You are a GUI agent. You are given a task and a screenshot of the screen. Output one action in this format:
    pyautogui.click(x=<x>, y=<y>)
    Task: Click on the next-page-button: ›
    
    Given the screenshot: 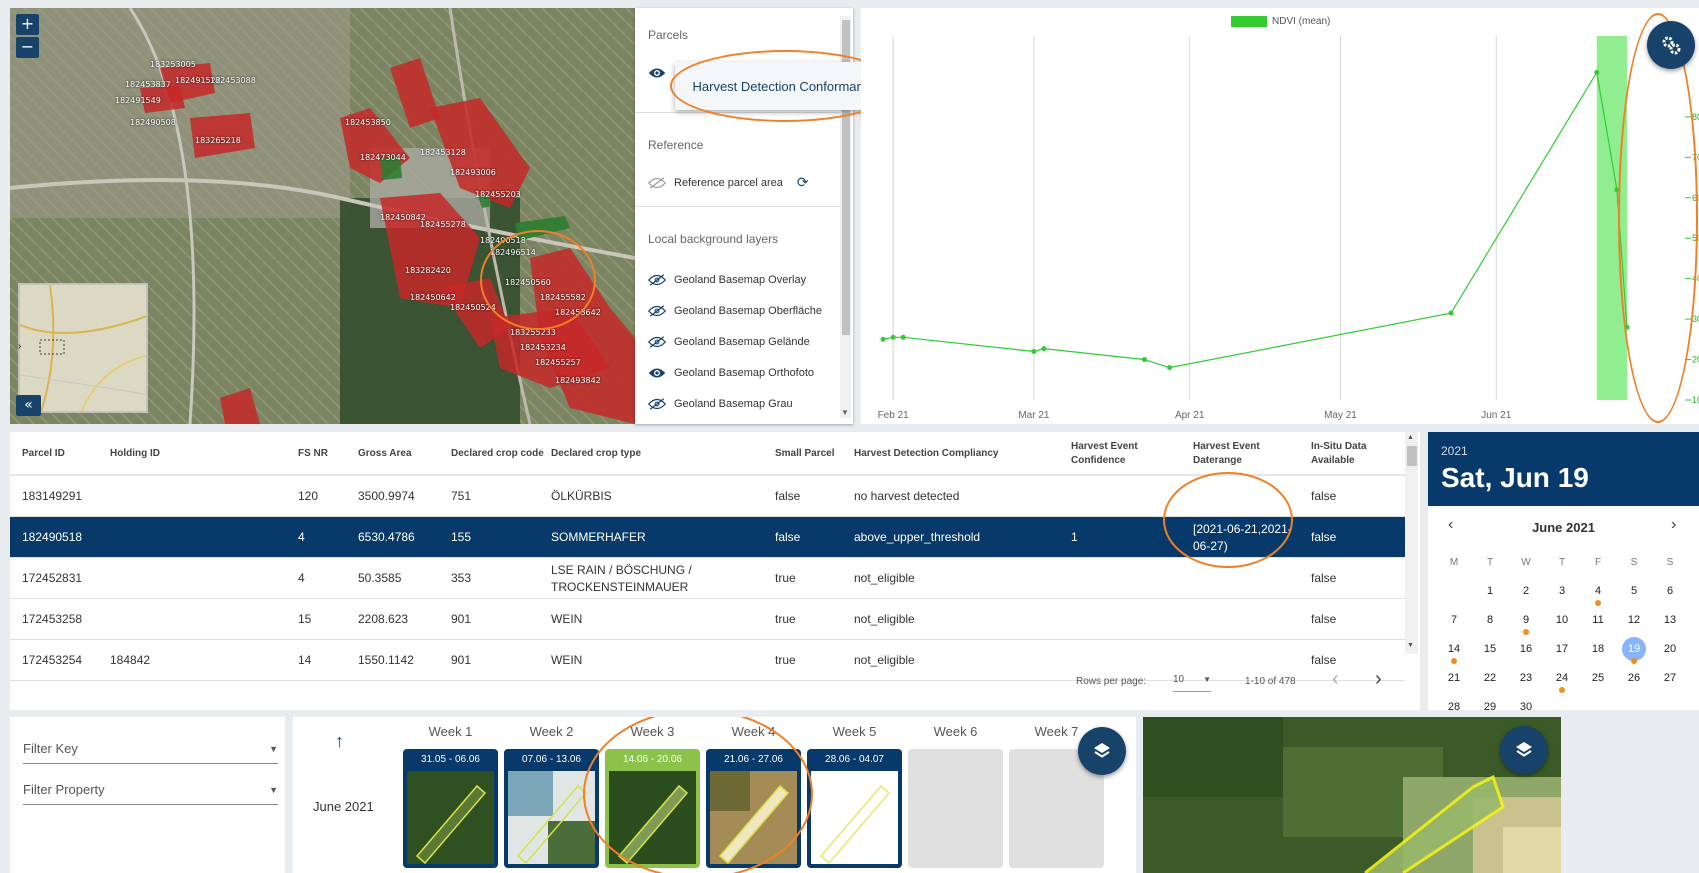 What is the action you would take?
    pyautogui.click(x=1378, y=679)
    